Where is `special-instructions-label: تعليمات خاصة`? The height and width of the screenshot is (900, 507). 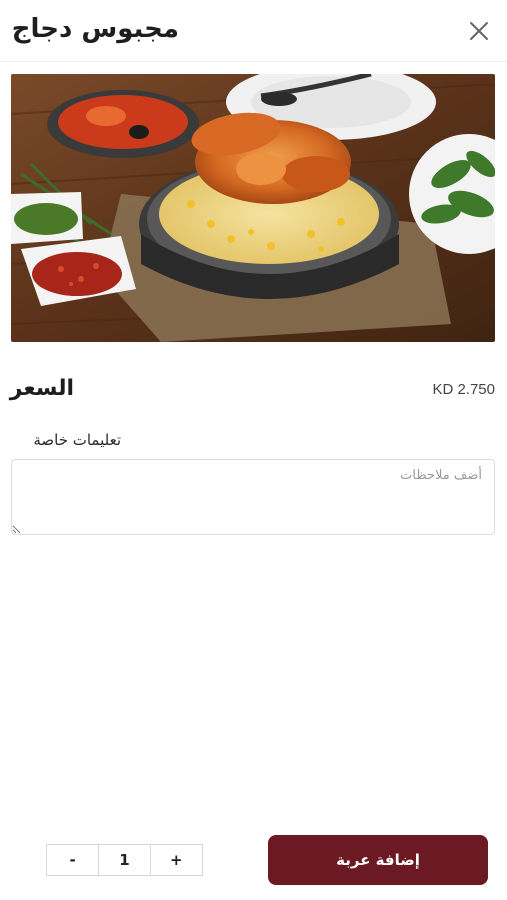
special-instructions-label: تعليمات خاصة is located at coordinates (77, 440).